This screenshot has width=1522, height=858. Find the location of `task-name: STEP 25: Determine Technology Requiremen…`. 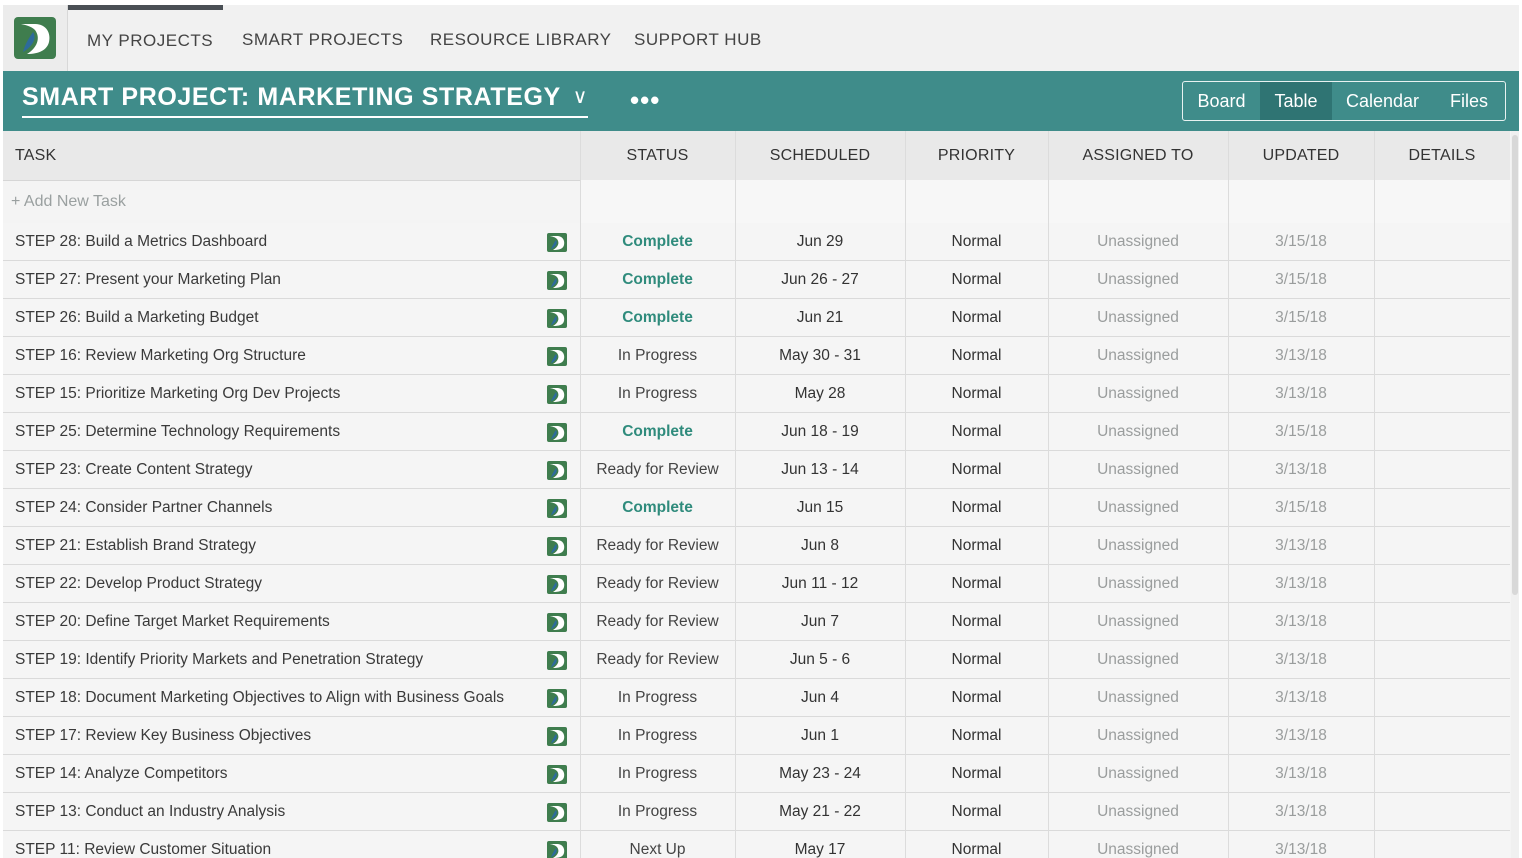

task-name: STEP 25: Determine Technology Requiremen… is located at coordinates (177, 431).